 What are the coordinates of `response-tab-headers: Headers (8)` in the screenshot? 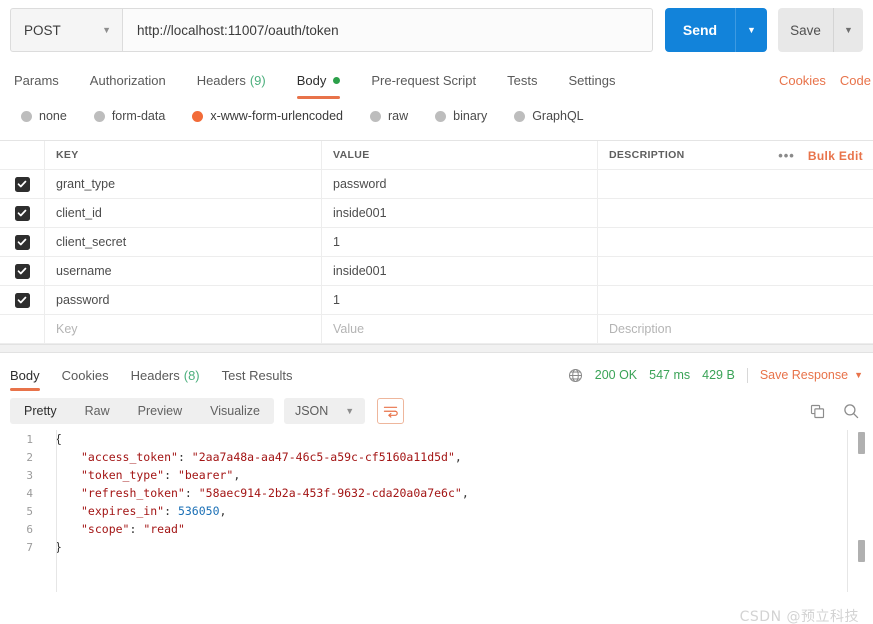 It's located at (165, 375).